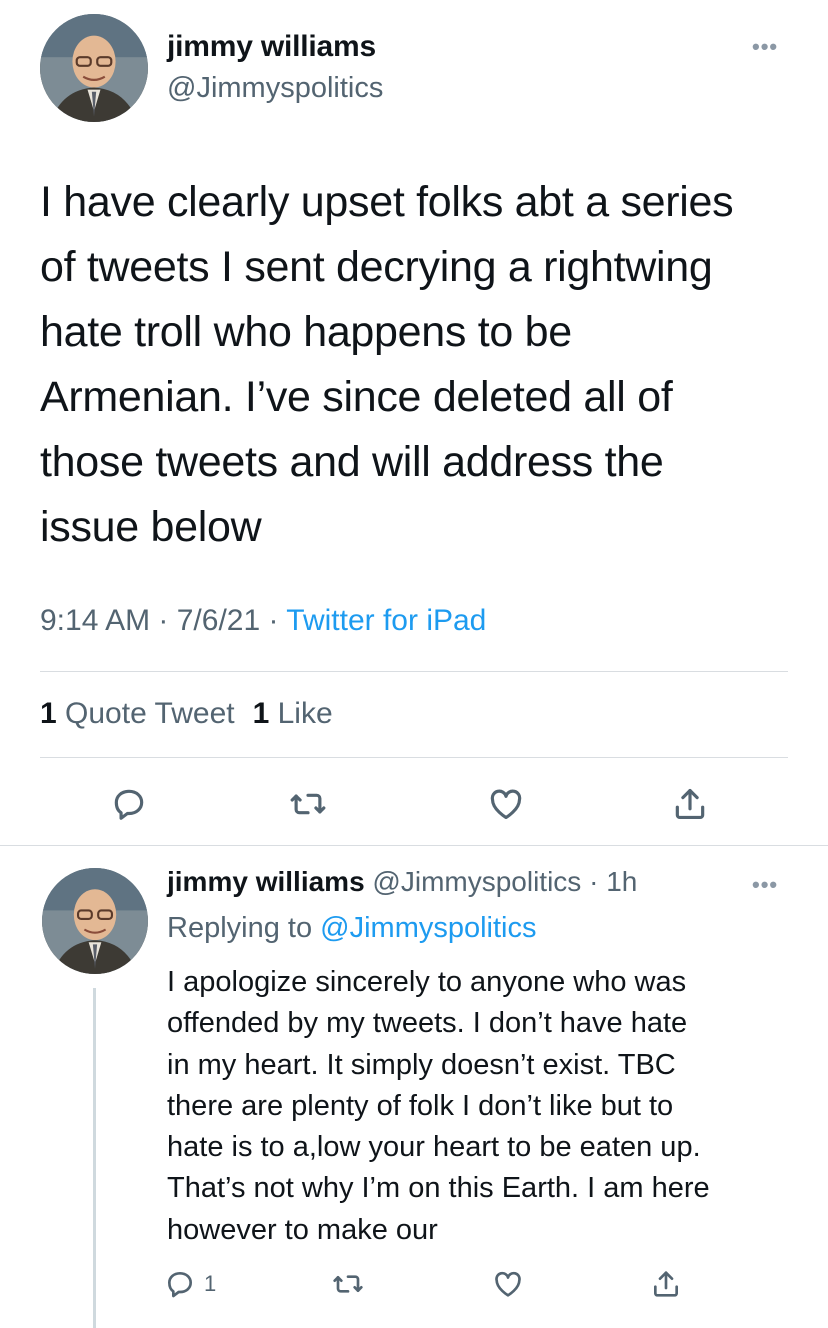  What do you see at coordinates (95, 620) in the screenshot?
I see `tweet-time: 9:14 AM` at bounding box center [95, 620].